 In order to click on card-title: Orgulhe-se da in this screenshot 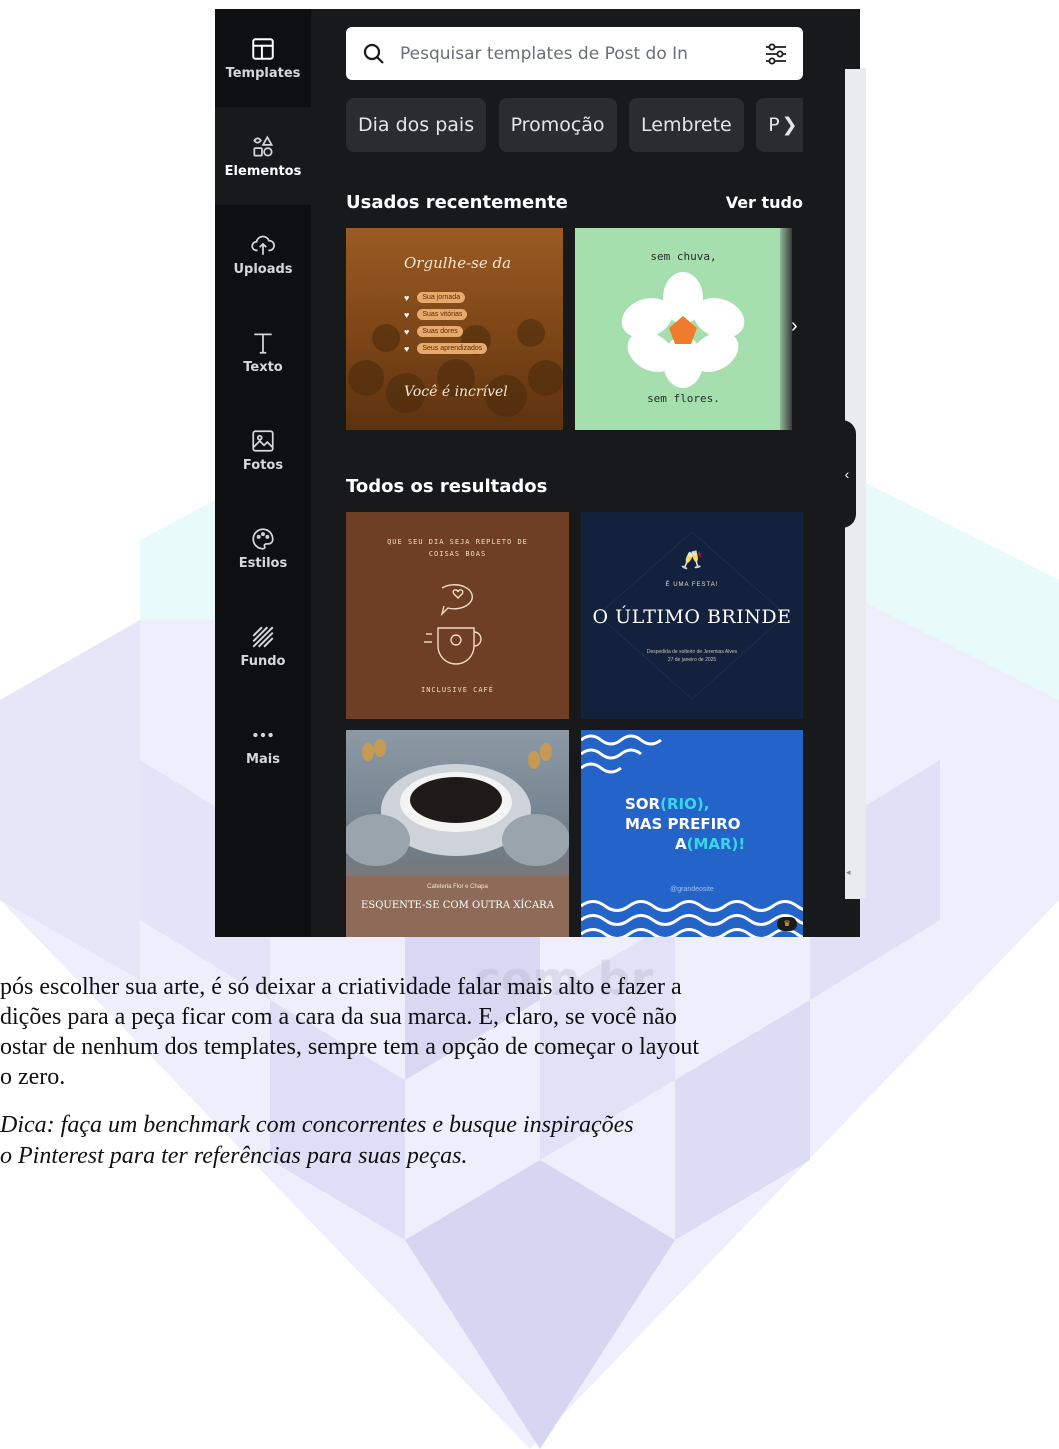, I will do `click(458, 263)`.